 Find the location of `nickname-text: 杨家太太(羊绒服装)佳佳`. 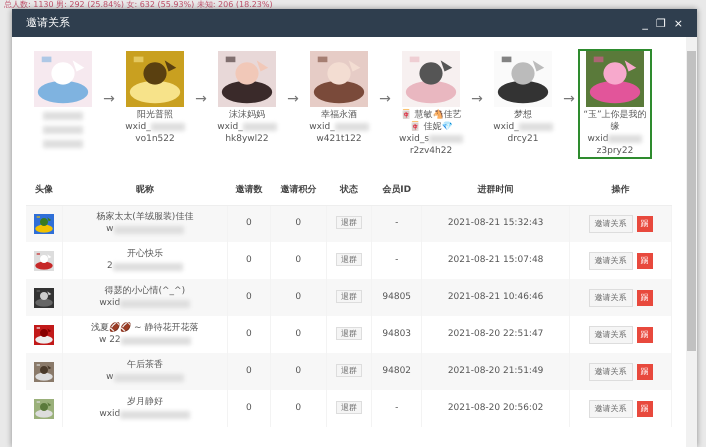

nickname-text: 杨家太太(羊绒服装)佳佳 is located at coordinates (144, 217).